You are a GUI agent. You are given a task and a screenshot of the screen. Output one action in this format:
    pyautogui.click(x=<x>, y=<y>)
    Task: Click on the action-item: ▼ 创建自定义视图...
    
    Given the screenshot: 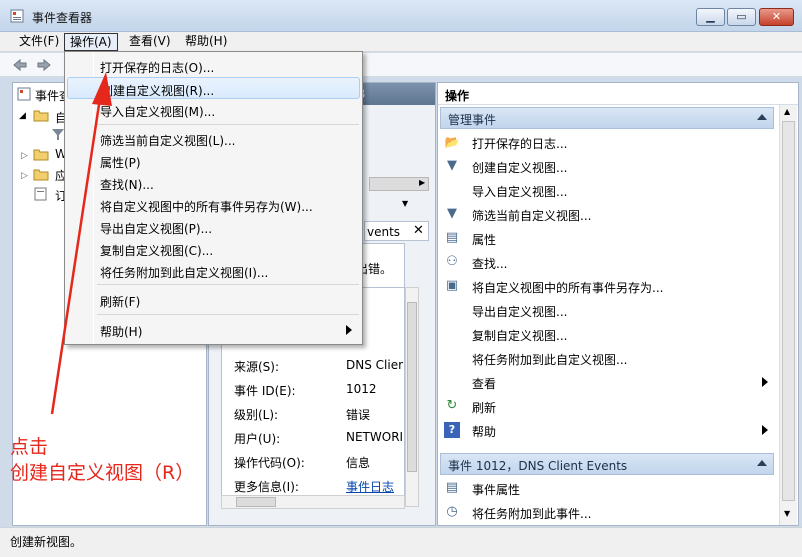 What is the action you would take?
    pyautogui.click(x=609, y=166)
    